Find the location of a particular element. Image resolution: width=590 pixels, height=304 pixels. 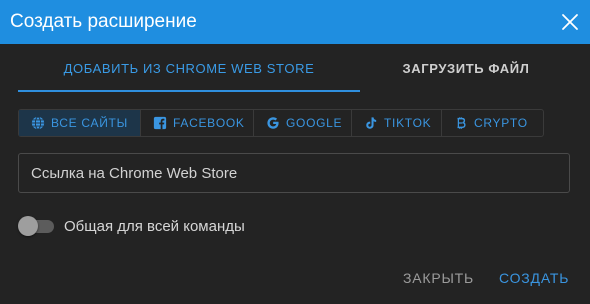

filter-label: GOOGLE is located at coordinates (314, 123).